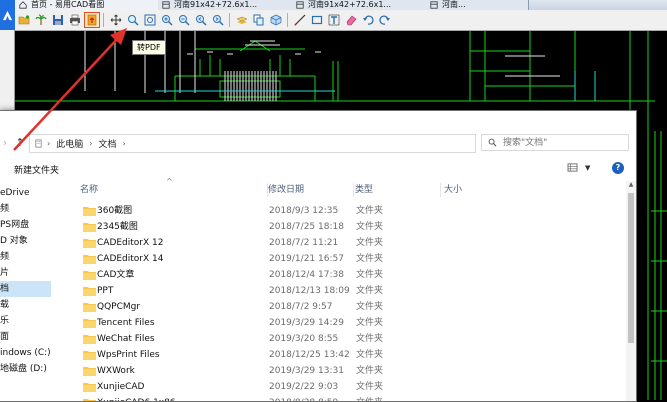 The height and width of the screenshot is (402, 667). I want to click on zoom-in-button, so click(167, 20).